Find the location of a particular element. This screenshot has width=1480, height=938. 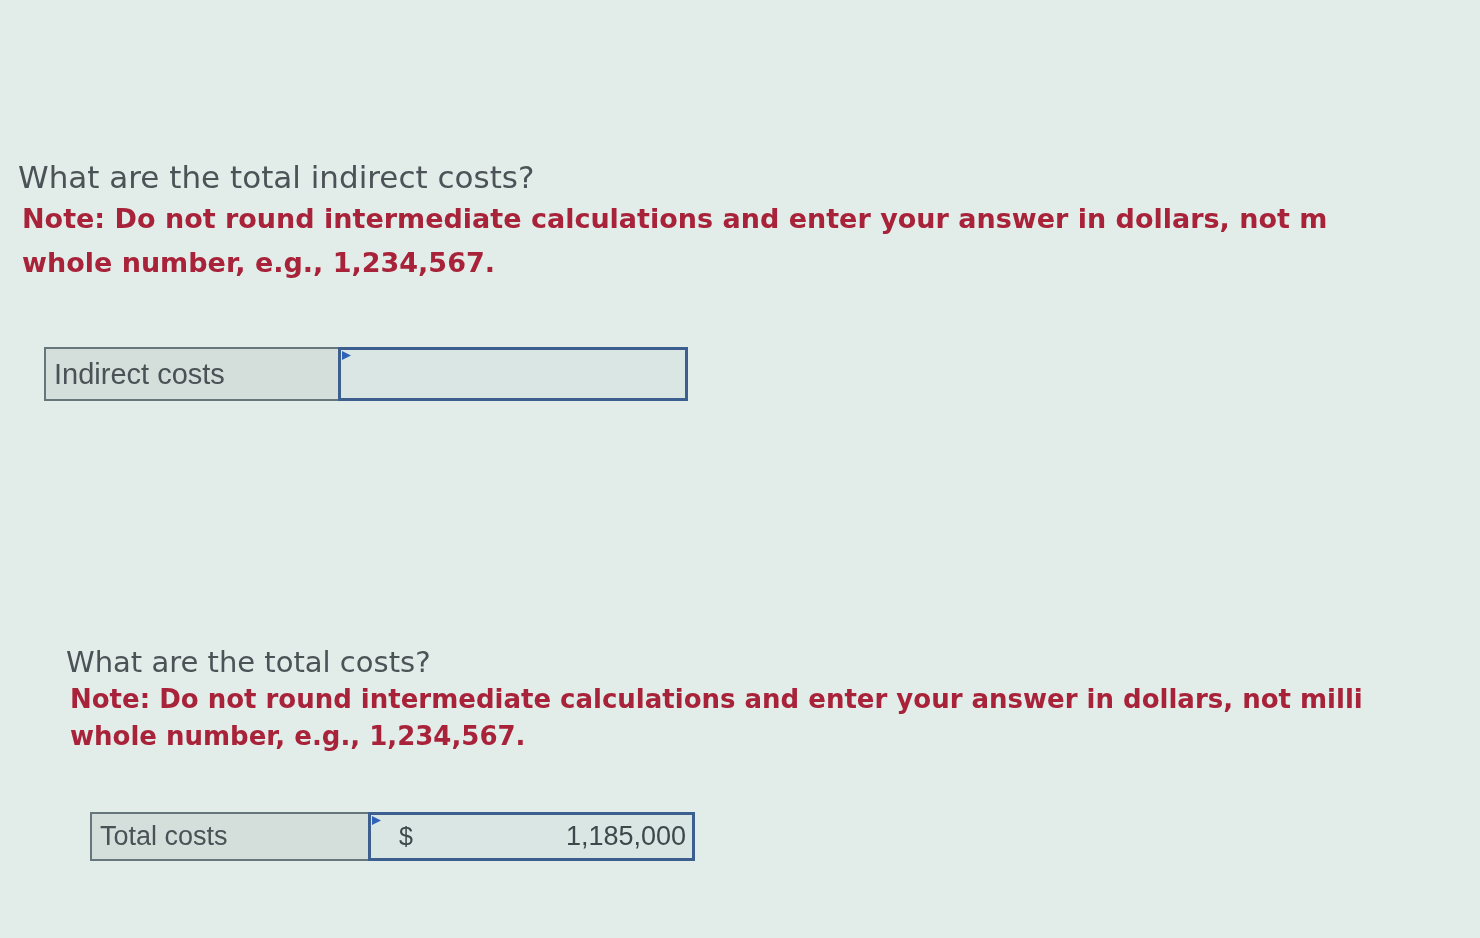

answer-field: $ 1,185,000 is located at coordinates (531, 836).